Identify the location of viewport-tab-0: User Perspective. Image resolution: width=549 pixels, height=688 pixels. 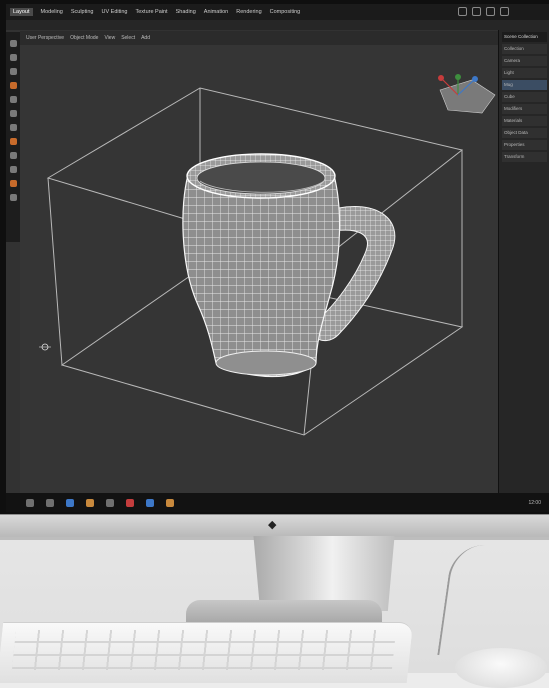
(45, 38).